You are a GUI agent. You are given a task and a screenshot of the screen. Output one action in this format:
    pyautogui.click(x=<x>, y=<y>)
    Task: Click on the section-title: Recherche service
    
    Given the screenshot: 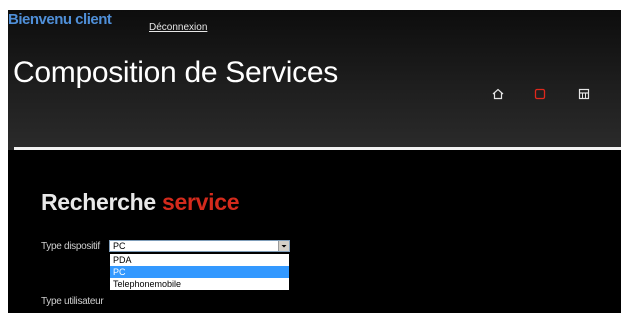 What is the action you would take?
    pyautogui.click(x=140, y=202)
    